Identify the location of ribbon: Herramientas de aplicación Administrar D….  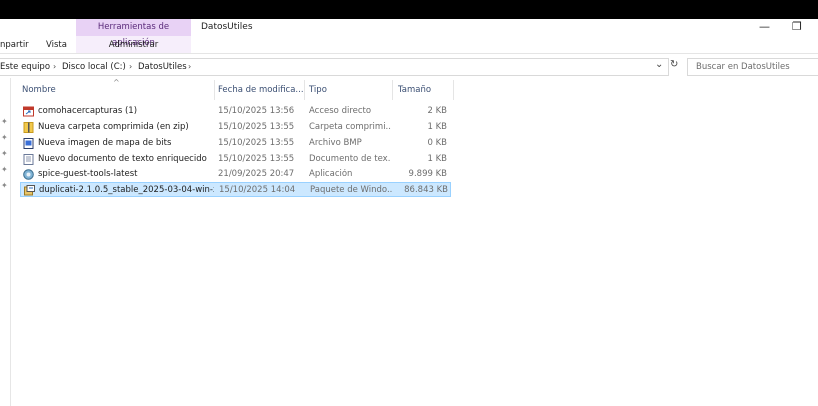
(409, 36).